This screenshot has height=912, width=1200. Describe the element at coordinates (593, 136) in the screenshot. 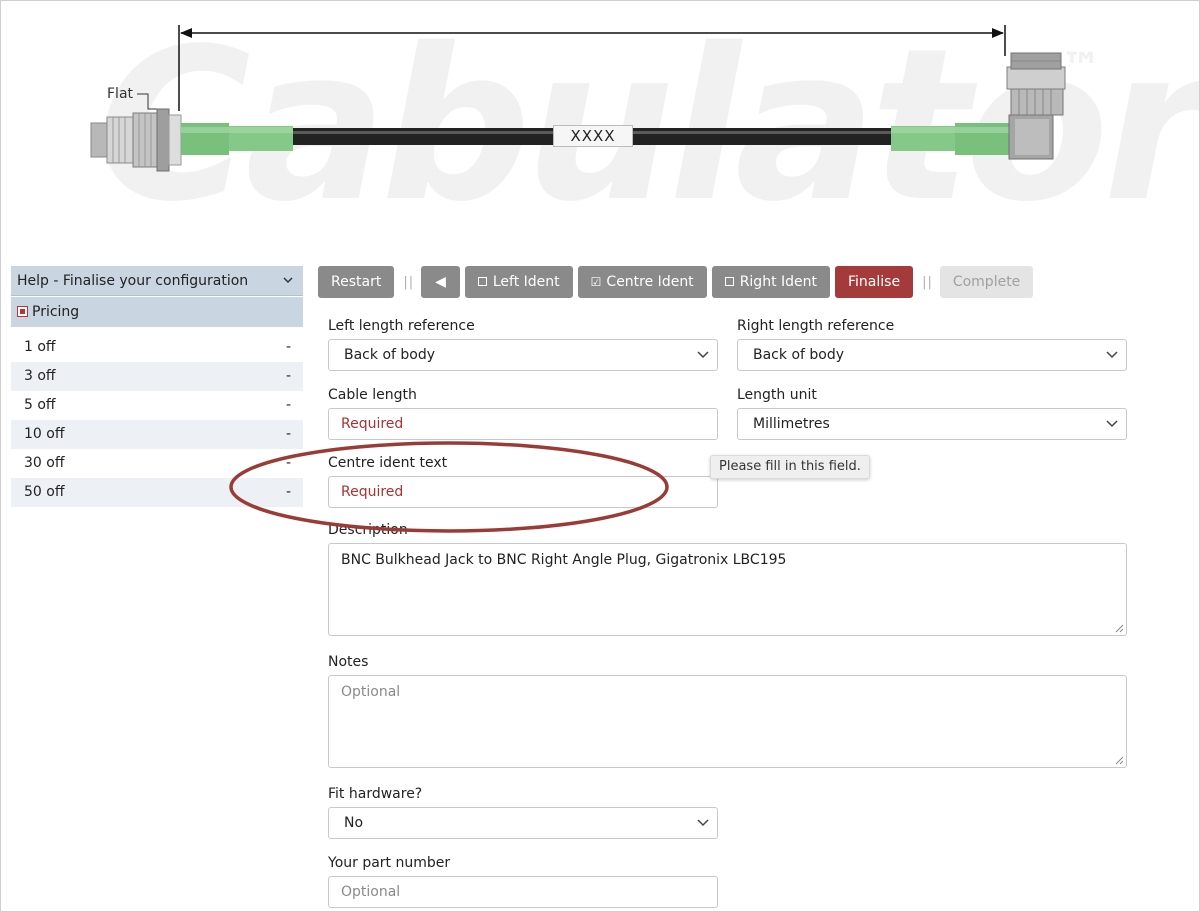

I see `centre-ident-marker: XXXX` at that location.